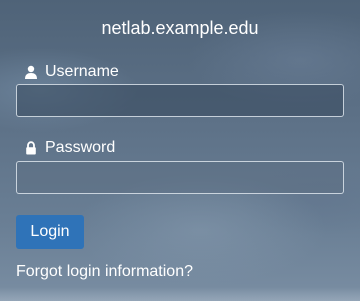 The image size is (360, 301). Describe the element at coordinates (180, 100) in the screenshot. I see `username-input` at that location.